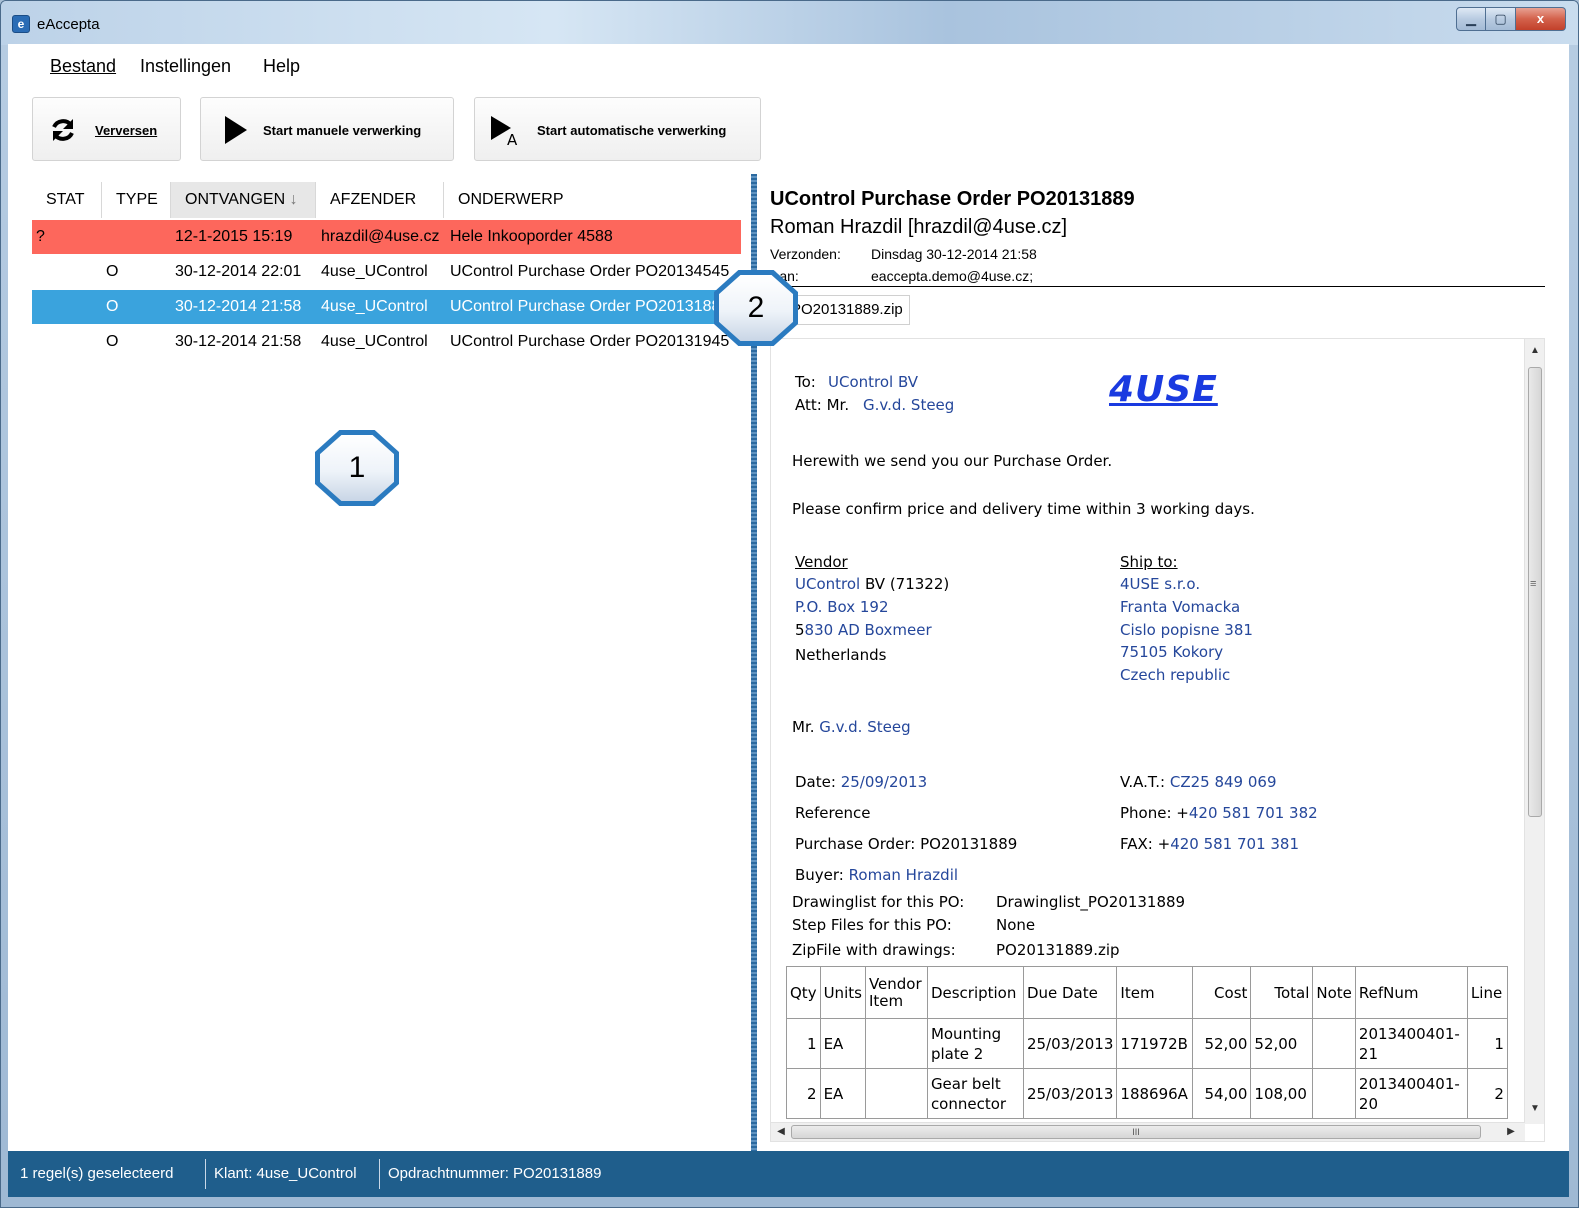 The image size is (1579, 1208). What do you see at coordinates (815, 782) in the screenshot?
I see `doc-date-label: Date:` at bounding box center [815, 782].